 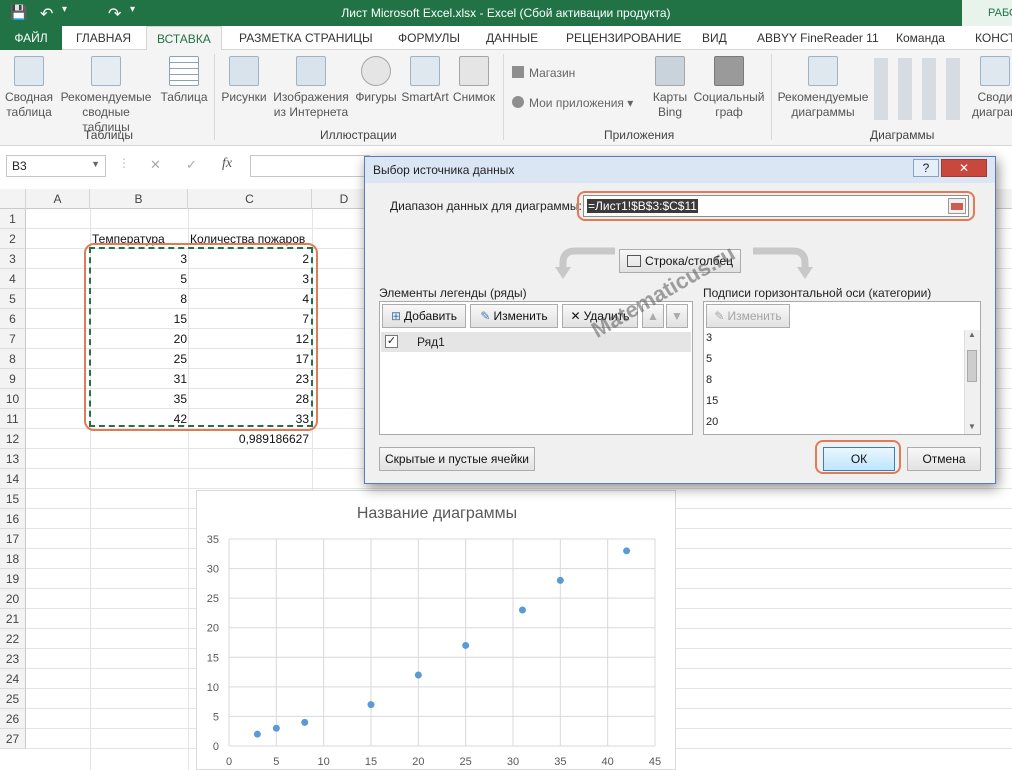 I want to click on row-header: 11, so click(x=13, y=419).